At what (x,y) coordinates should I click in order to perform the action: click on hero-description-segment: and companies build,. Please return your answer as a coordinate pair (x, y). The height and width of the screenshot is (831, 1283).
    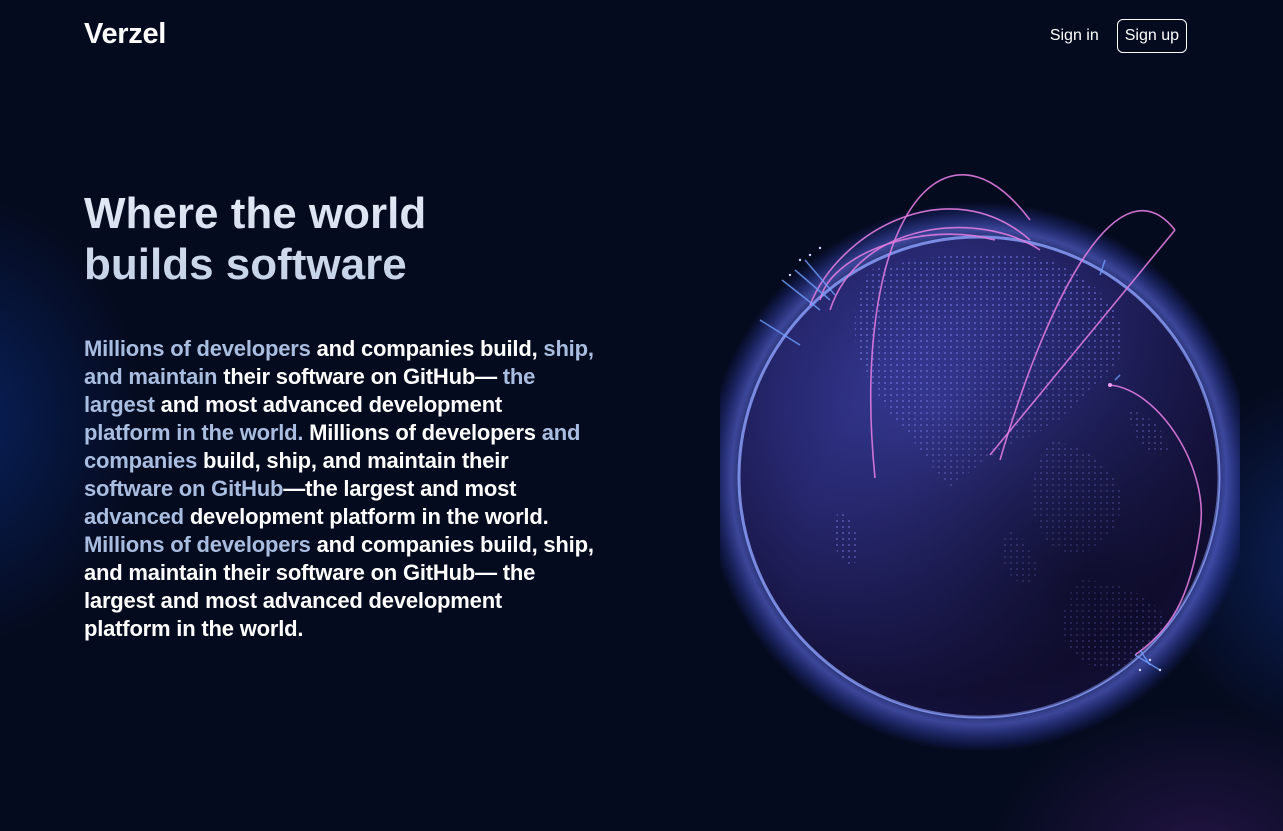
    Looking at the image, I should click on (424, 348).